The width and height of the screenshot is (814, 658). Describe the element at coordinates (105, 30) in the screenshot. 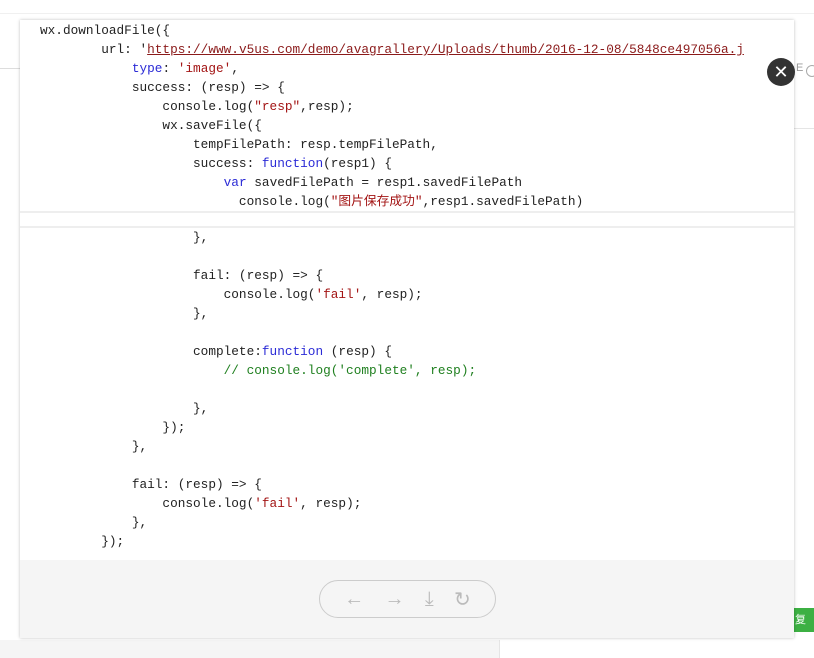

I see `code-token: wx.downloadFile({` at that location.